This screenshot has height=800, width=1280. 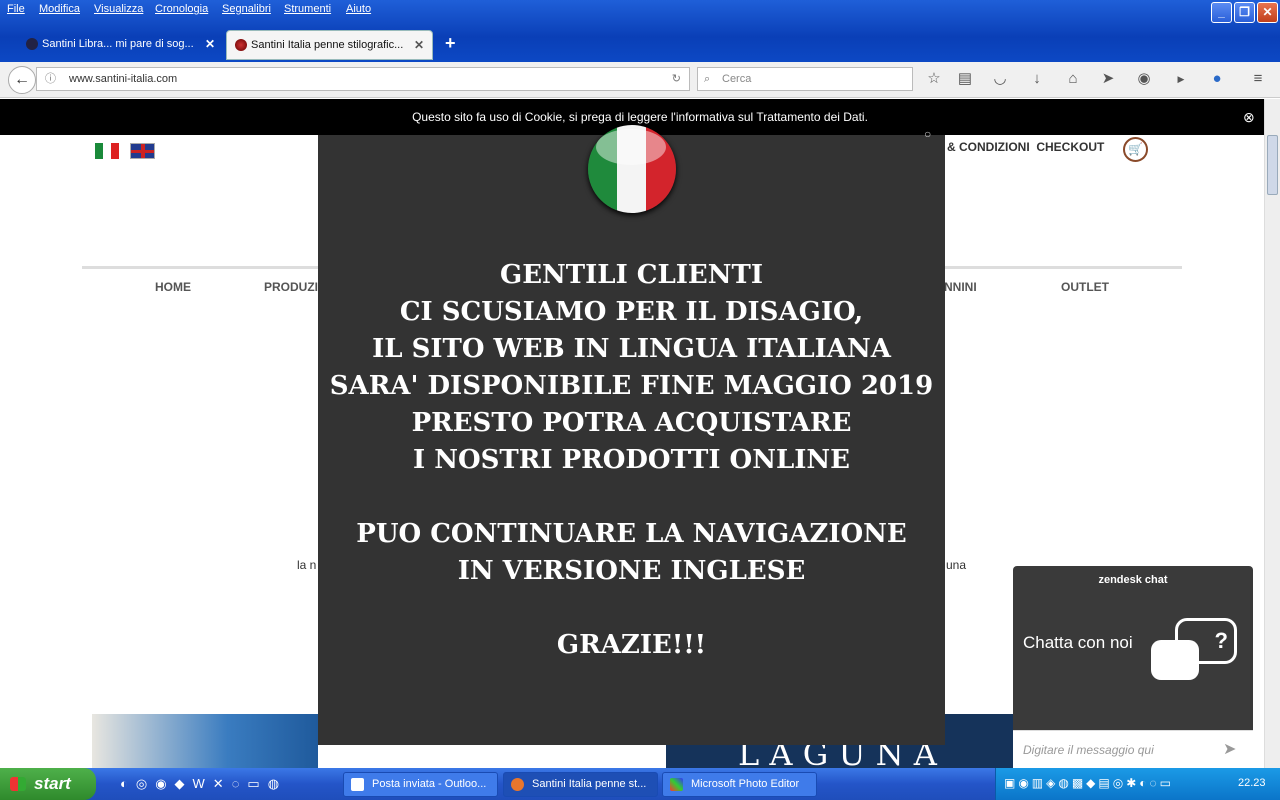 I want to click on nav-nnini: NNINI, so click(x=960, y=287).